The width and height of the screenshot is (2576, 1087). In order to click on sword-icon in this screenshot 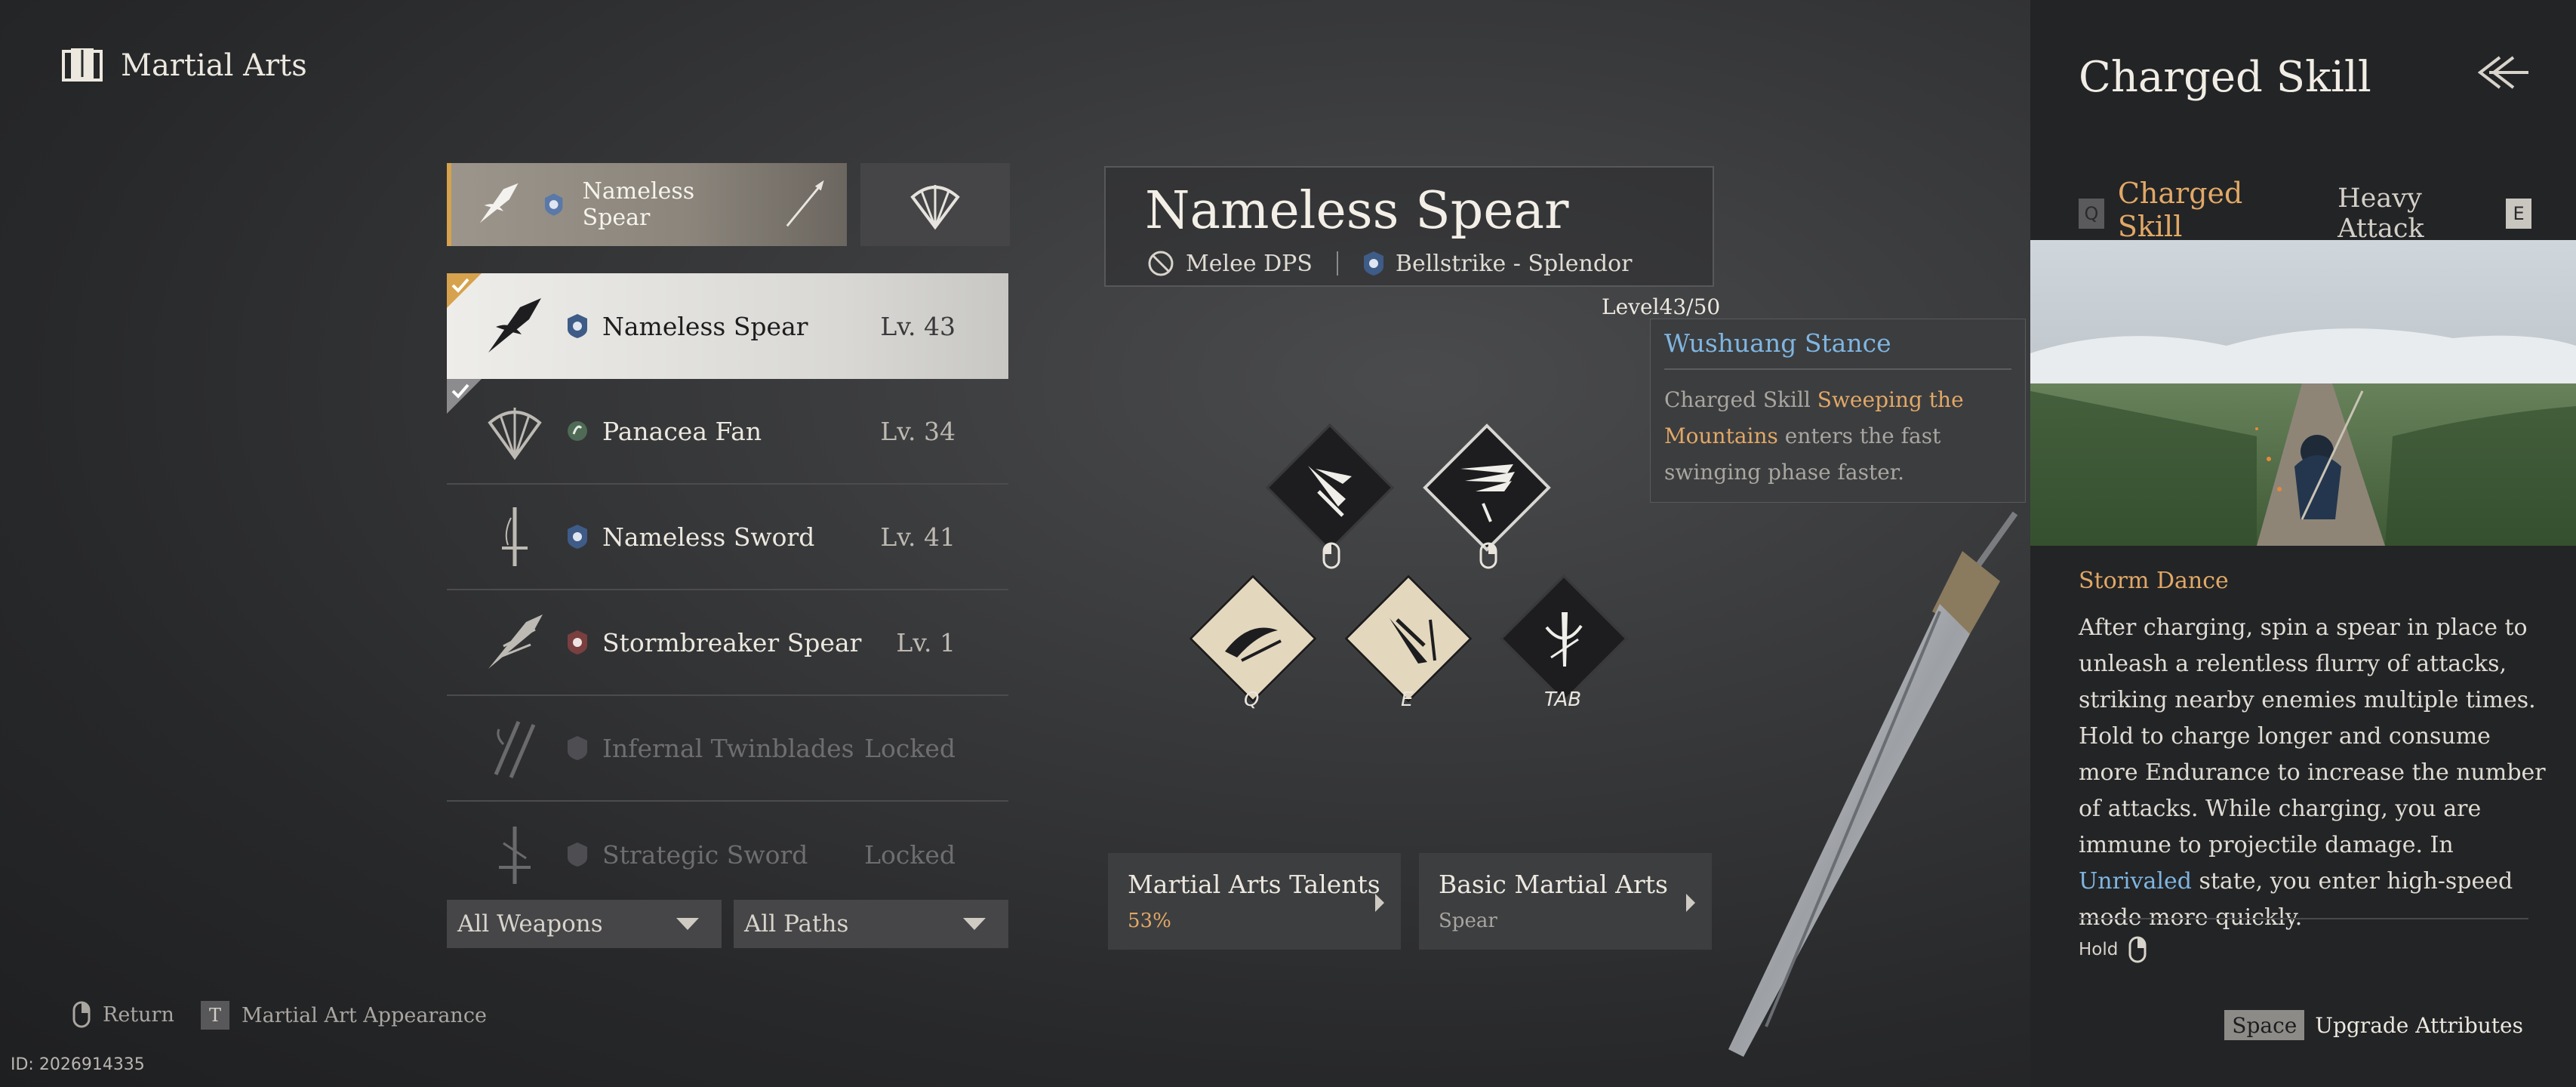, I will do `click(514, 536)`.